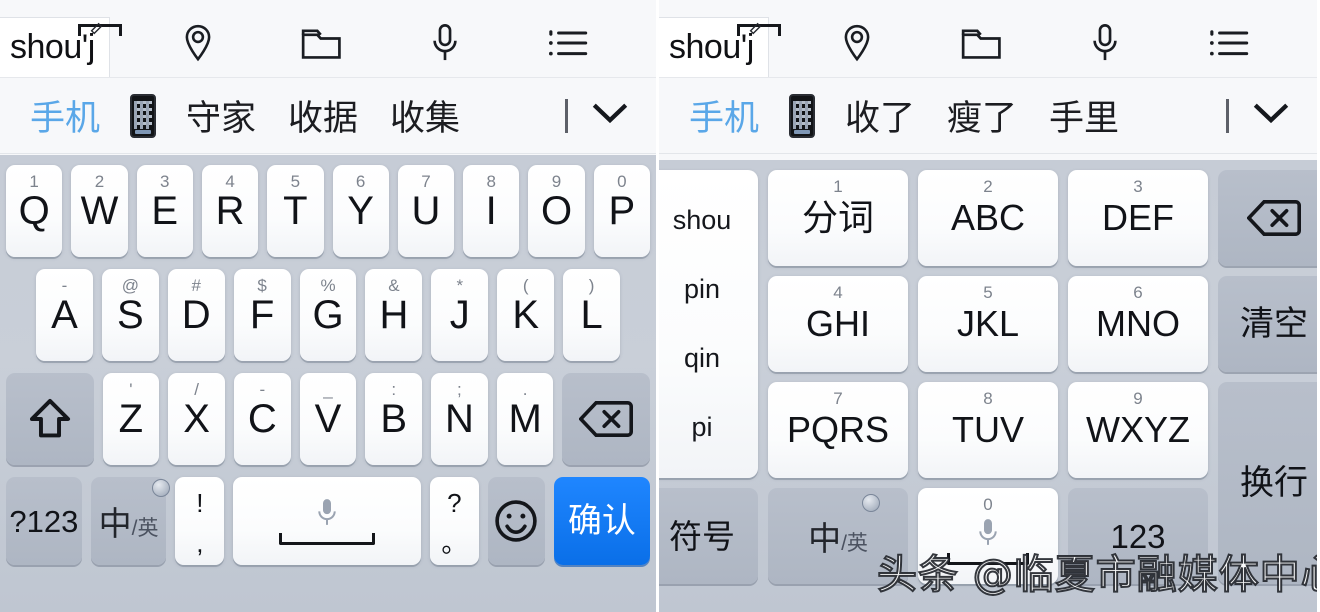 Image resolution: width=1320 pixels, height=612 pixels. I want to click on space-key: 0, so click(988, 536).